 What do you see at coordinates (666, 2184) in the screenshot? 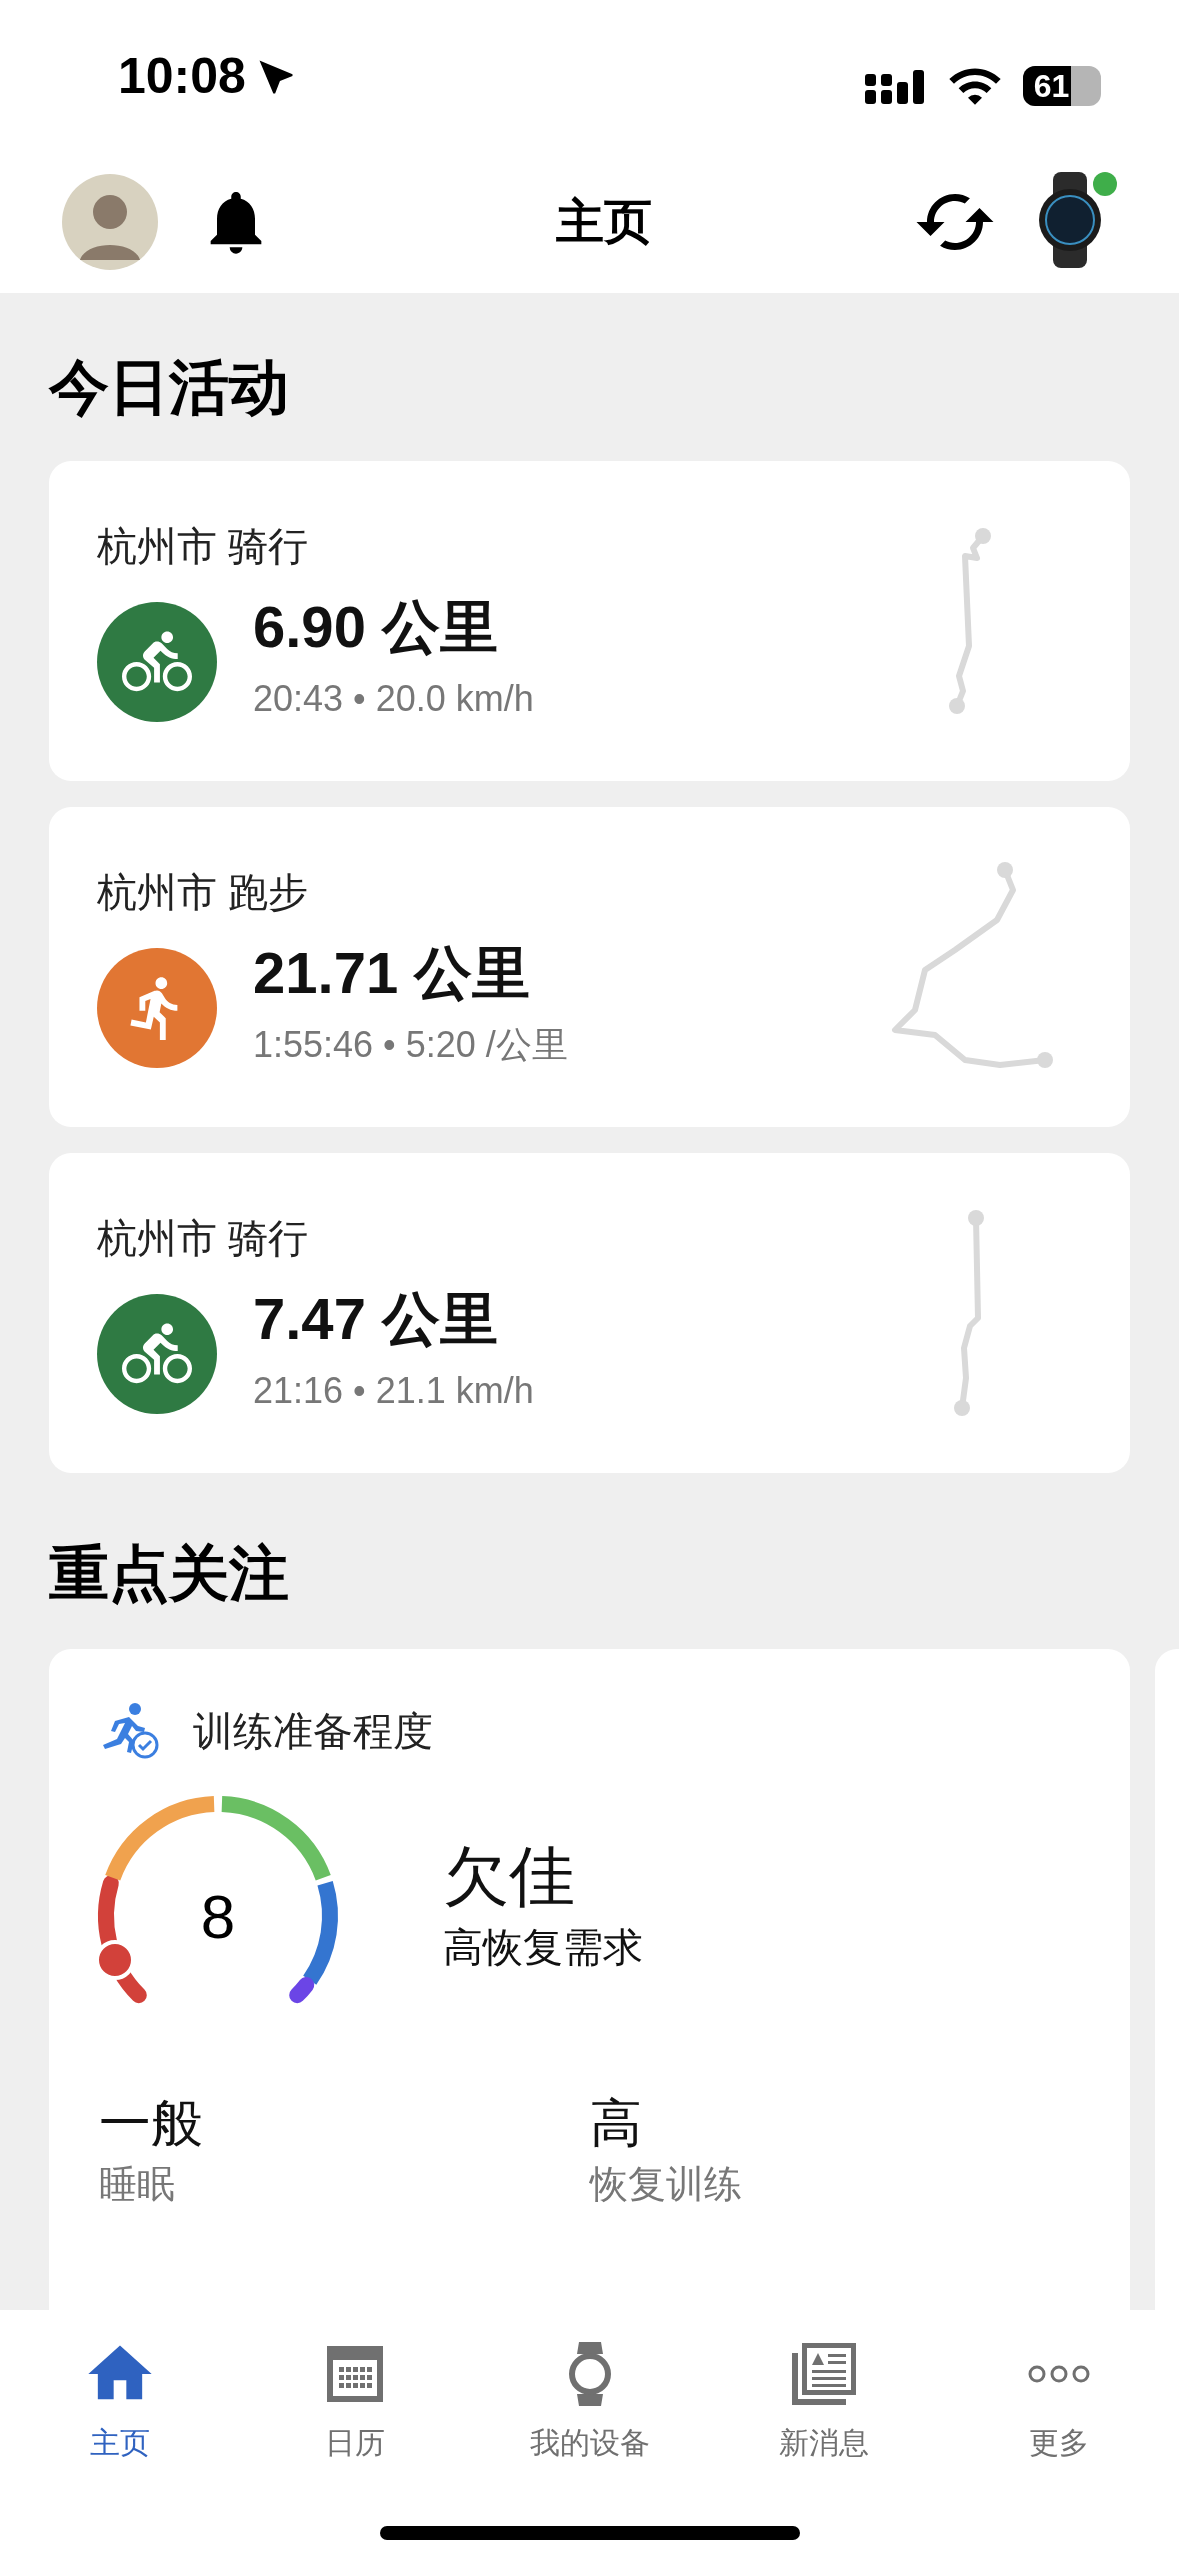
I see `factor-label: 恢复训练` at bounding box center [666, 2184].